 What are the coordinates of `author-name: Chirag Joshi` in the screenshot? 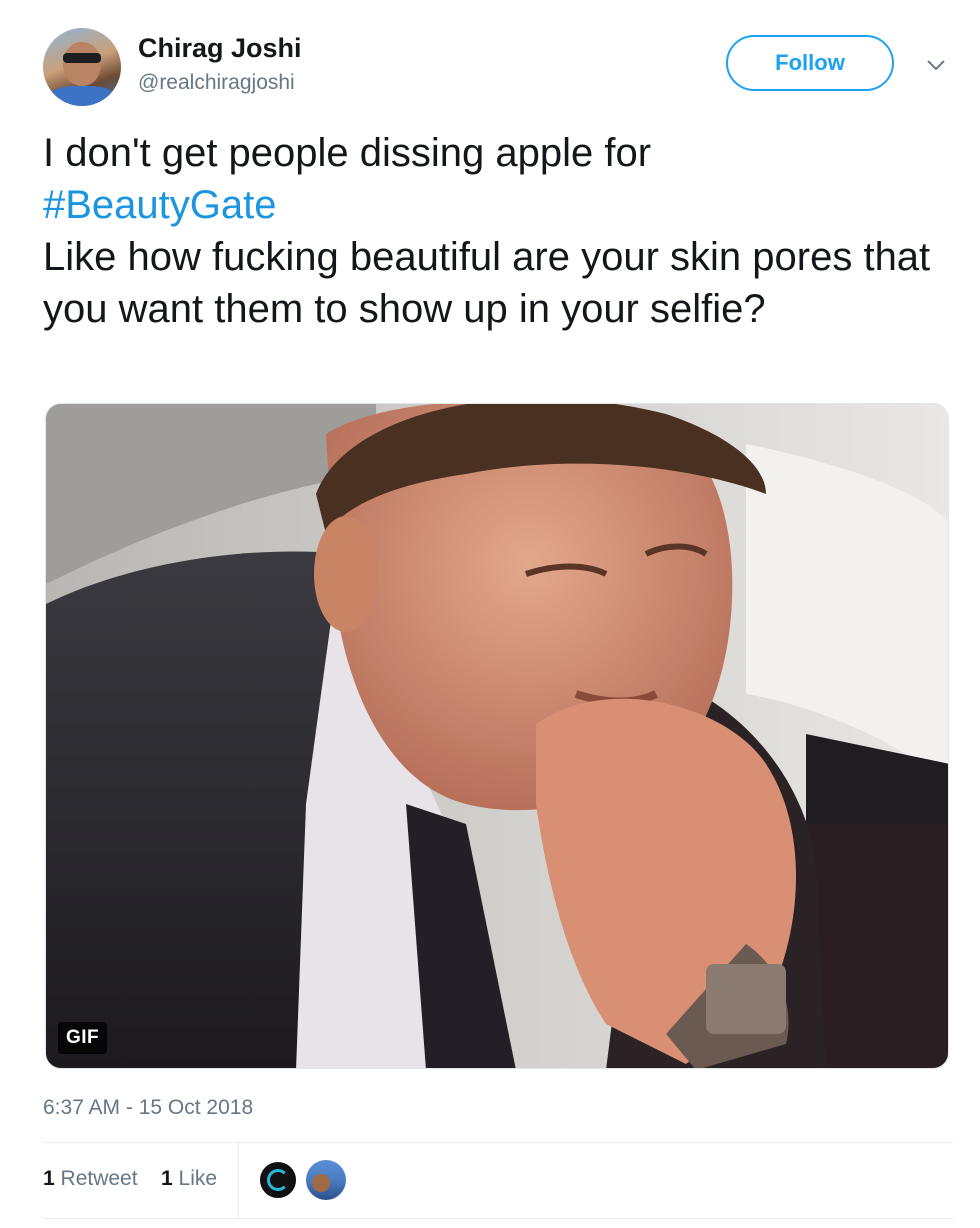 It's located at (220, 48).